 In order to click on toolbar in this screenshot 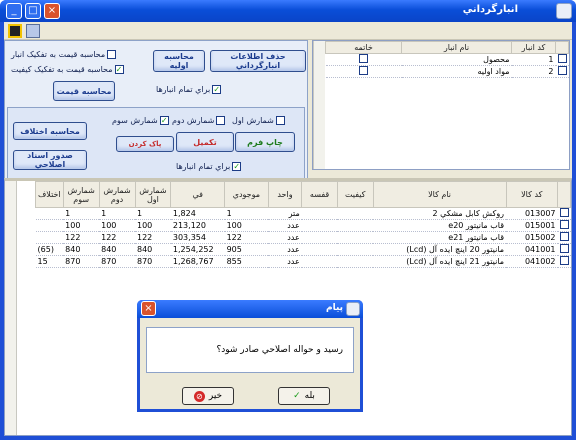, I will do `click(288, 31)`.